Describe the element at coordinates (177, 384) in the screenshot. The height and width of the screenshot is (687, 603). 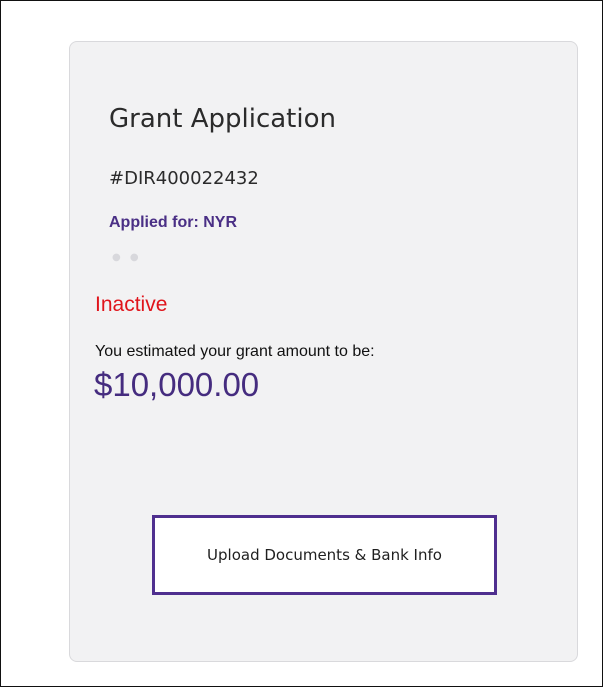
I see `grant-amount: $10,000.00` at that location.